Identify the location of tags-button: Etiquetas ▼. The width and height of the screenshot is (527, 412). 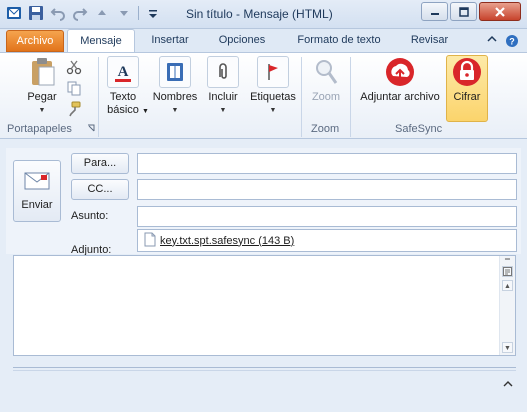
(273, 86).